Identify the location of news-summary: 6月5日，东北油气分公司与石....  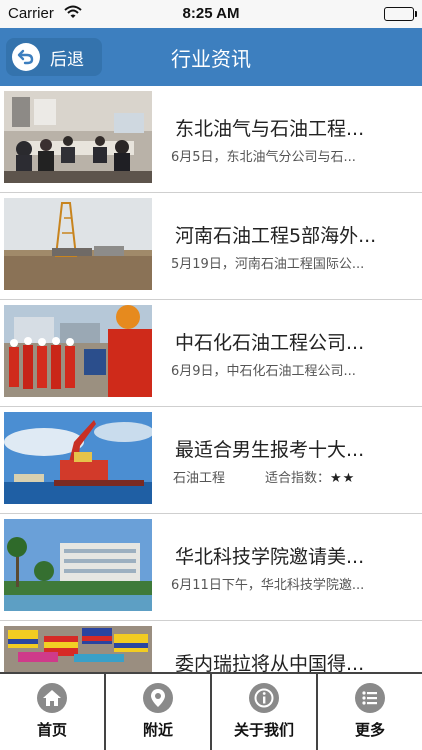
(263, 157).